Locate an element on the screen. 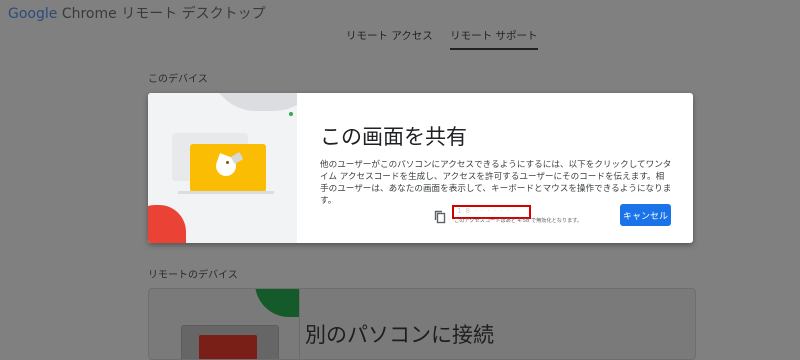  illustration-gray-blob is located at coordinates (253, 102).